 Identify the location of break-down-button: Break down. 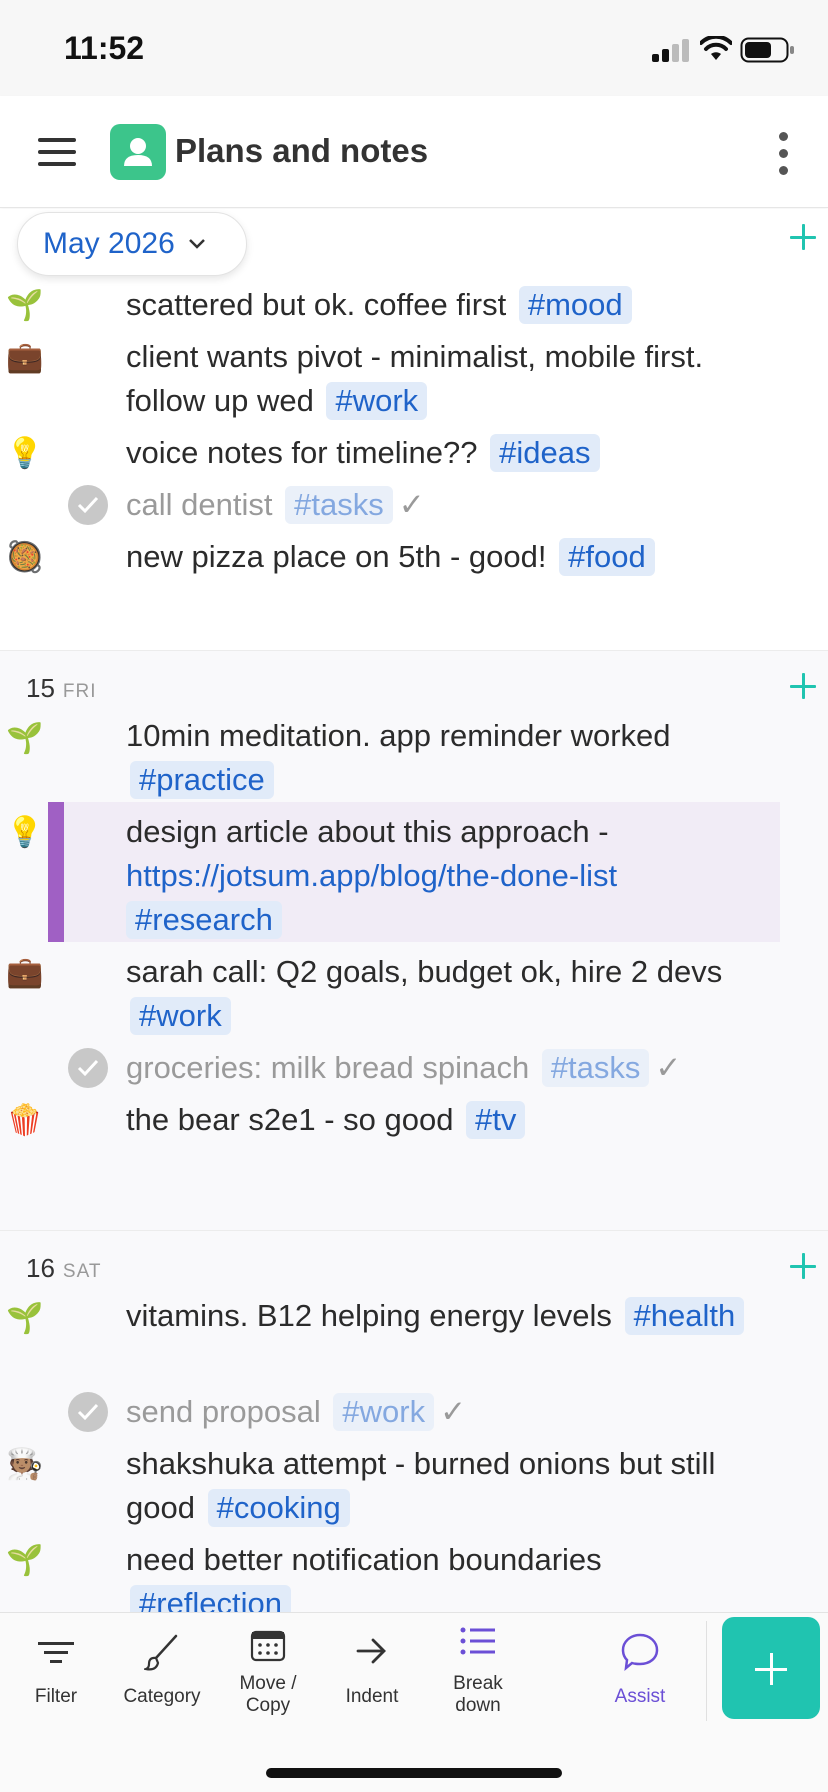
(478, 1668).